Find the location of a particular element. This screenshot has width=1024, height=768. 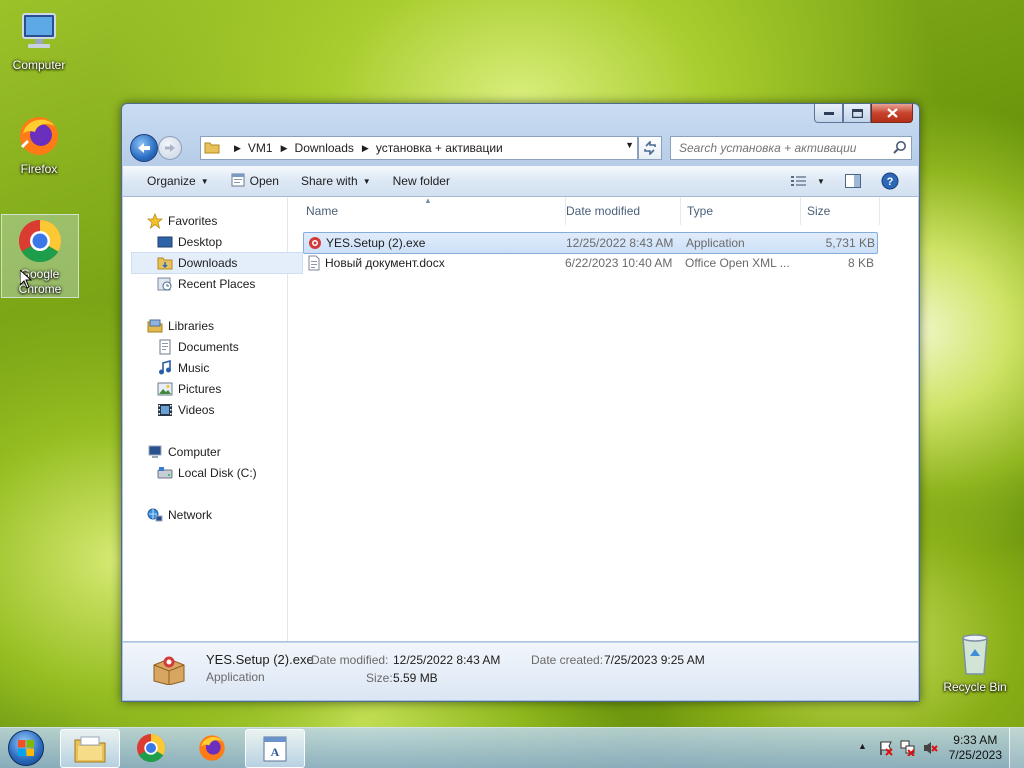

desktop-icon-chrome: Google Chrome is located at coordinates (40, 256).